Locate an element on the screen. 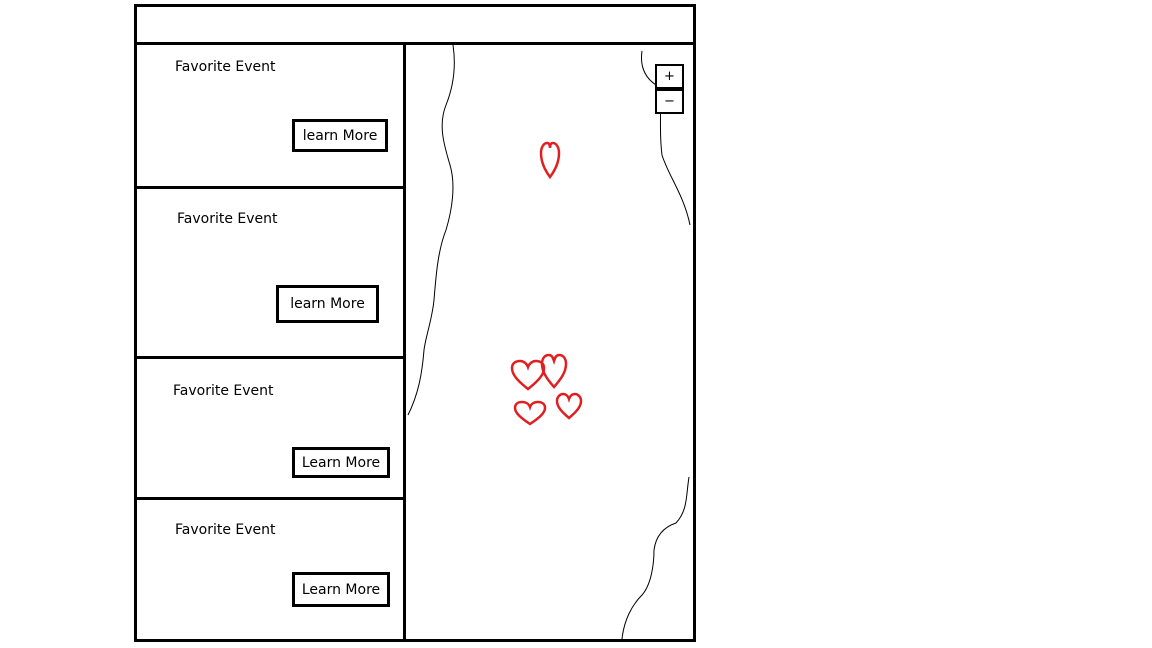  coastline-right-bottom is located at coordinates (655, 557).